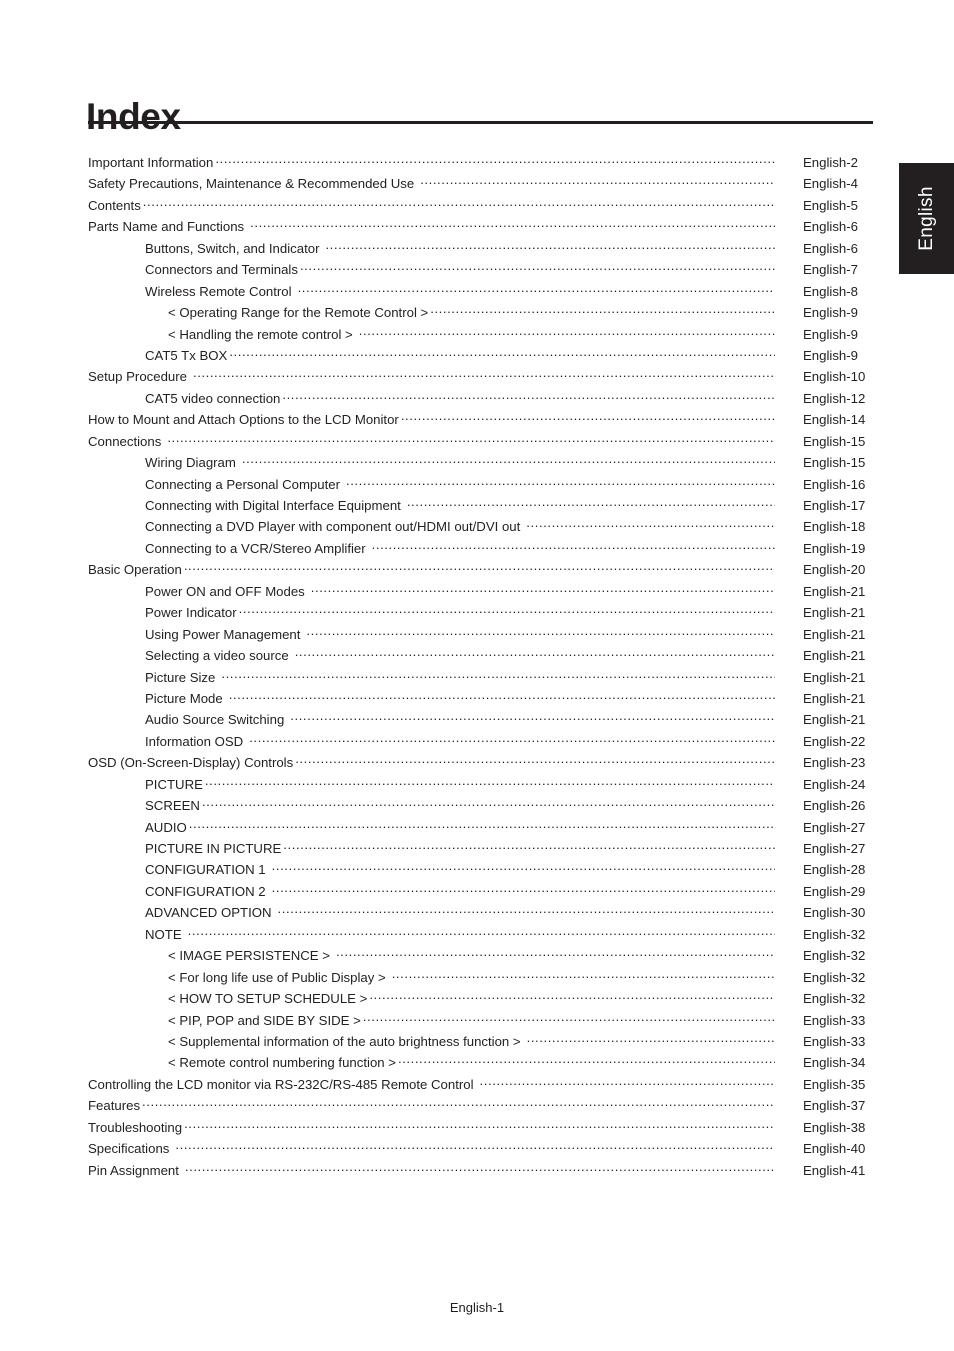  What do you see at coordinates (480, 593) in the screenshot?
I see `index-entry: Power ON and OFF Modes English-21` at bounding box center [480, 593].